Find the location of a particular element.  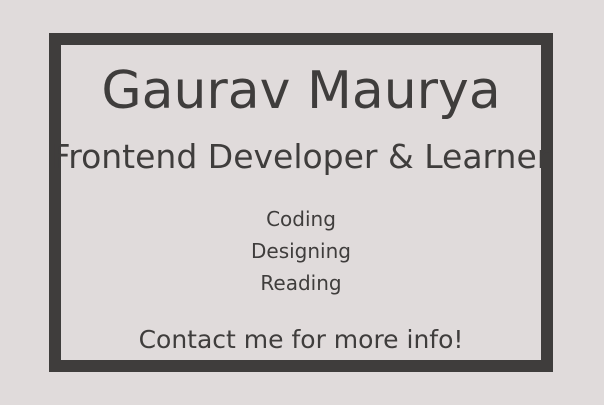

profile-title: Frontend Developer & Learner is located at coordinates (301, 156).